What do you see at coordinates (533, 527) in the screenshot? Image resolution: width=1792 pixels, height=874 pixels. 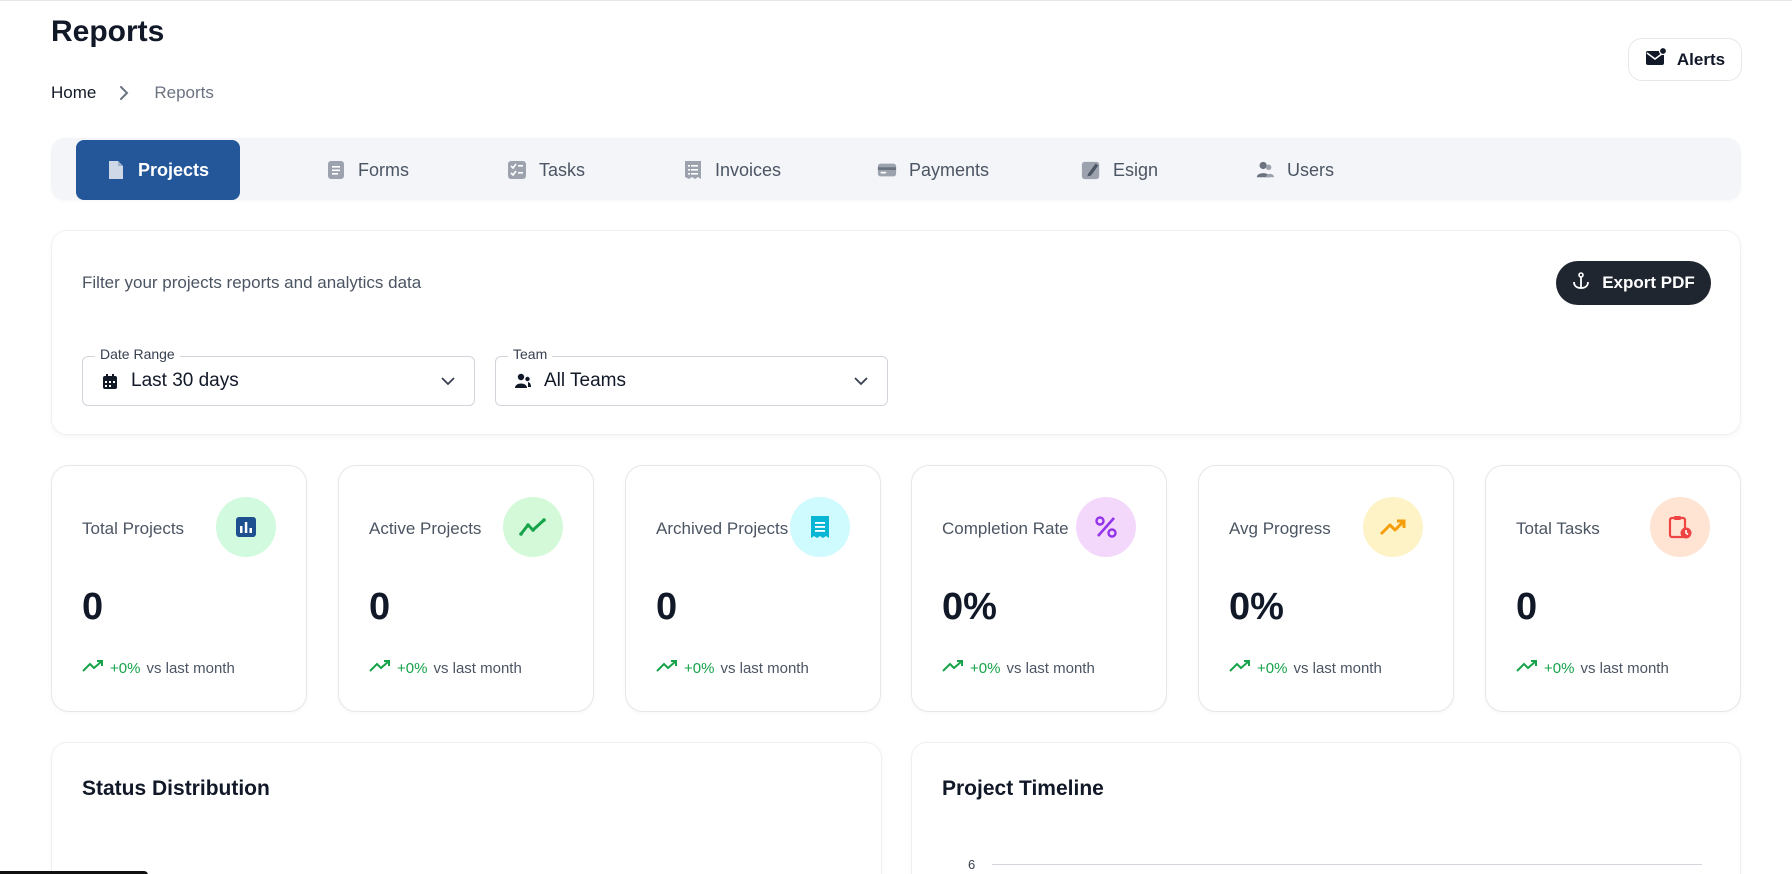 I see `trend-line-icon` at bounding box center [533, 527].